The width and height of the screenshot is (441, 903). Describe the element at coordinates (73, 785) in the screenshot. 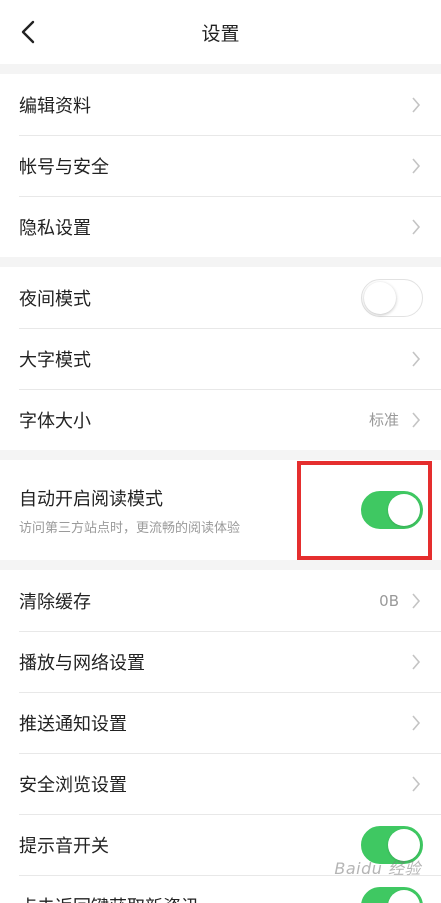

I see `row-label: 安全浏览设置` at that location.